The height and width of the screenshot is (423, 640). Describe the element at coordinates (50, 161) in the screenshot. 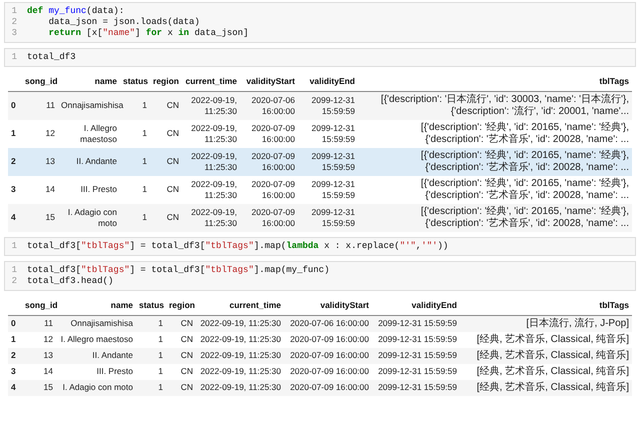

I see `table-cell: 13` at that location.